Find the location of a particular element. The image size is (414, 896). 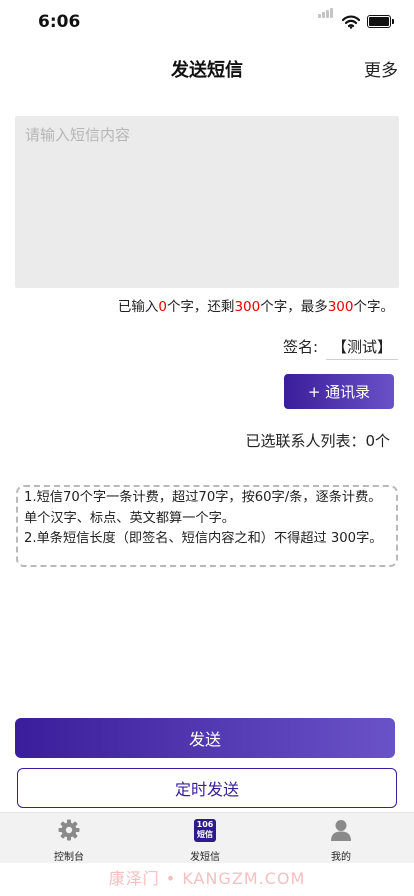

note-line: 2.单条短信长度（即签名、短信内容之和）不得超过 300字。 is located at coordinates (203, 538).